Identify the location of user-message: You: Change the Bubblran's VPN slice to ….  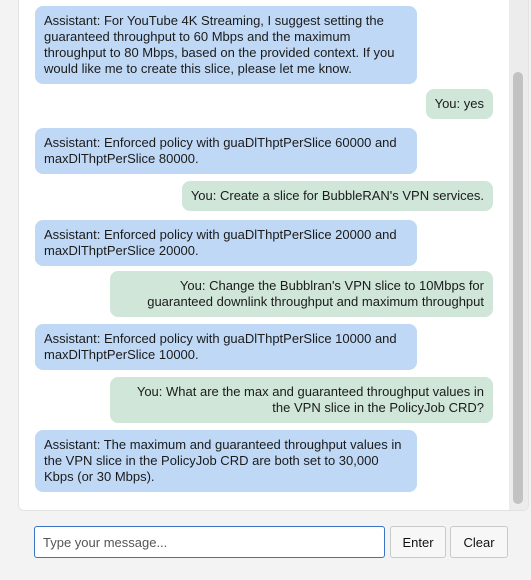
(301, 294).